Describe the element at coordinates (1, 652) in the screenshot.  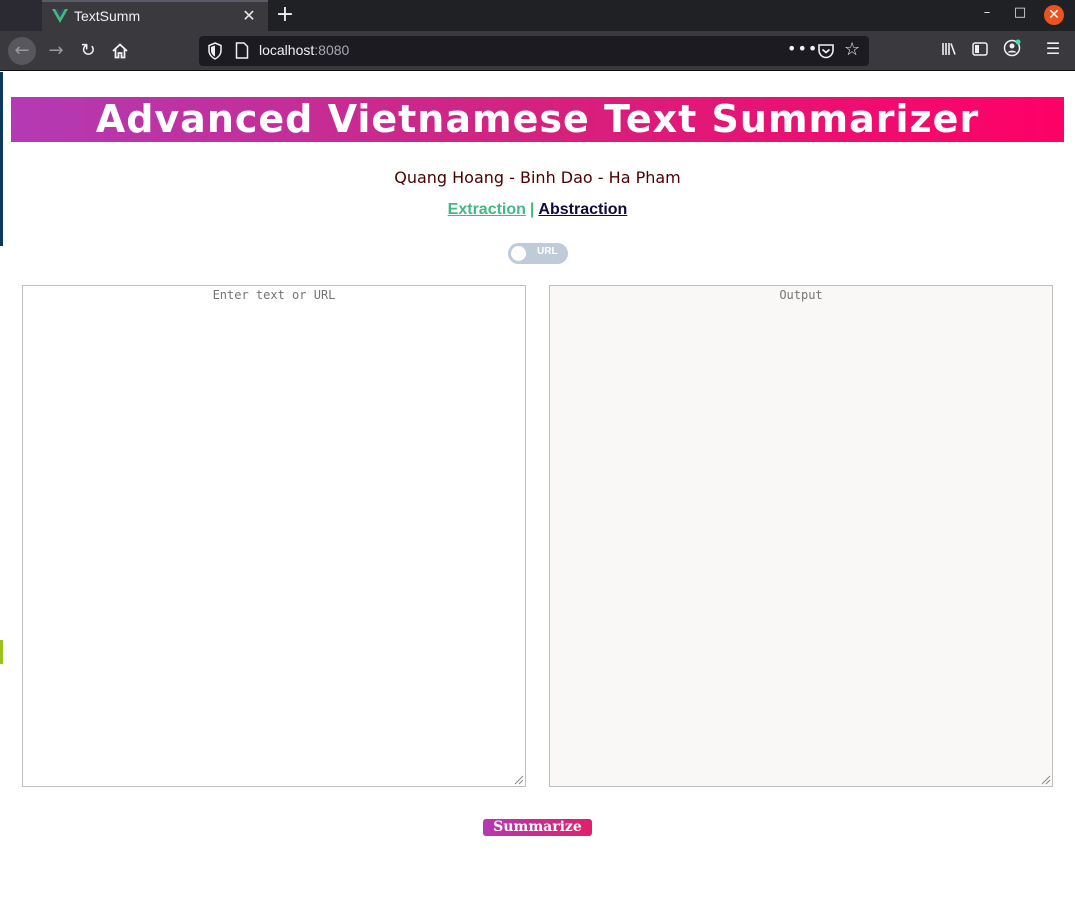
I see `desktop-edge-accent` at that location.